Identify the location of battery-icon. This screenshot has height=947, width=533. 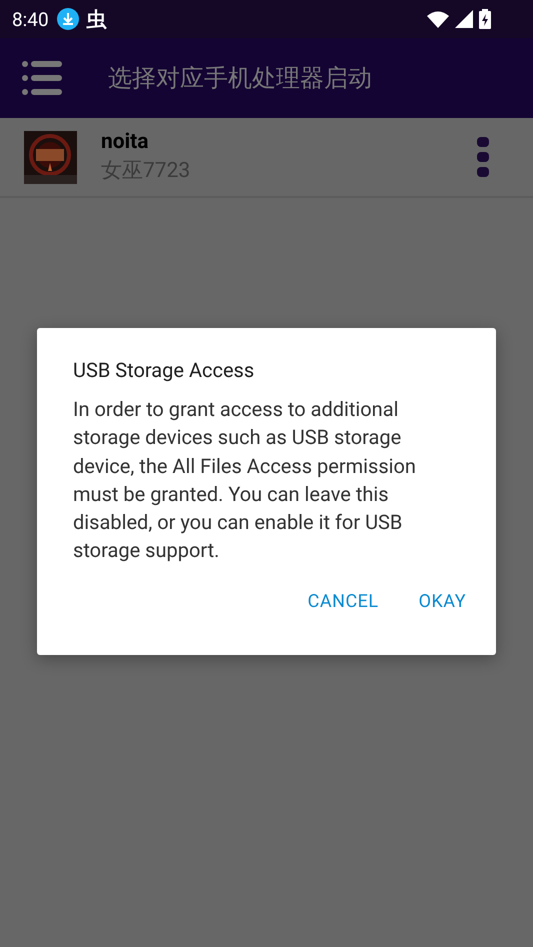
(485, 19).